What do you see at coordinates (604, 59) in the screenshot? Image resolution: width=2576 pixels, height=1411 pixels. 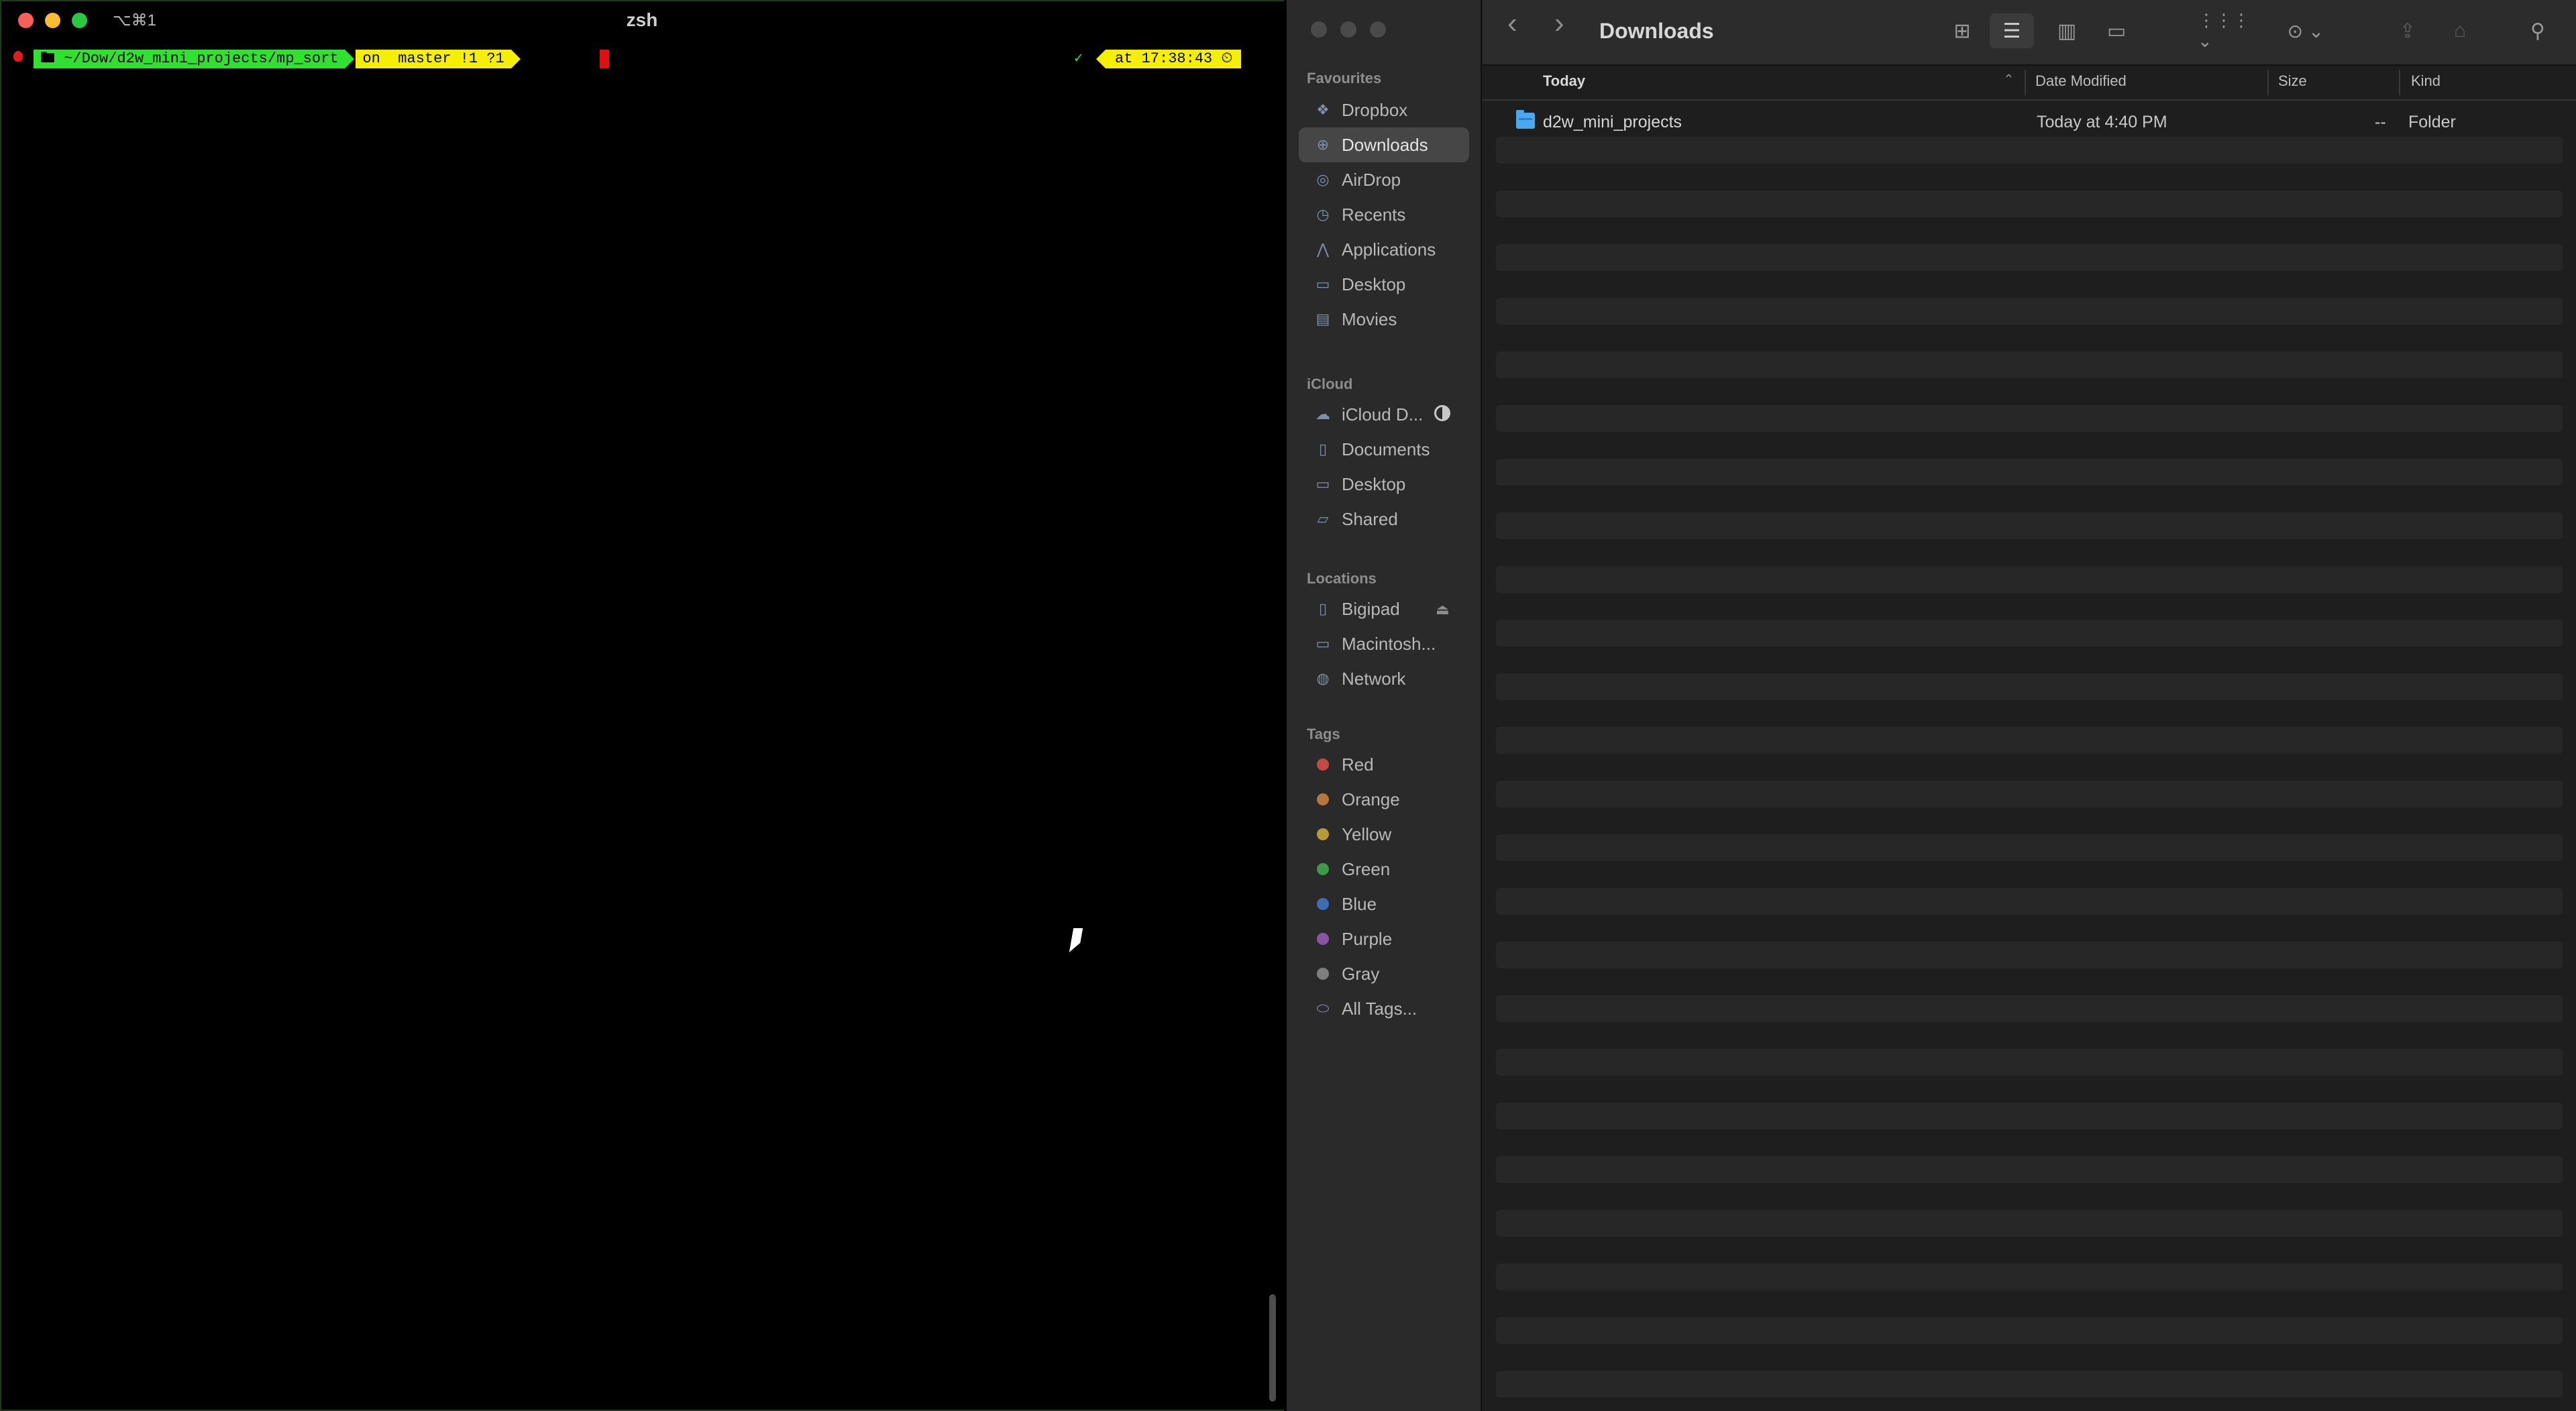 I see `terminal-cursor` at bounding box center [604, 59].